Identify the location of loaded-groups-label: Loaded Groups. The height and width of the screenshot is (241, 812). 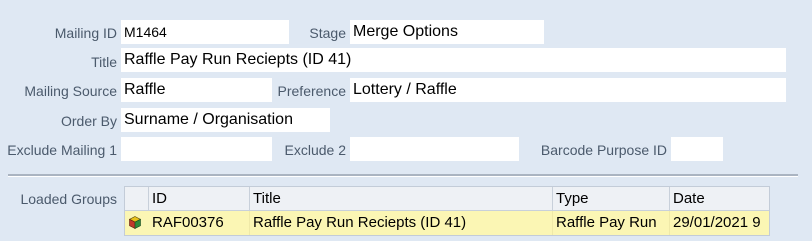
(68, 199).